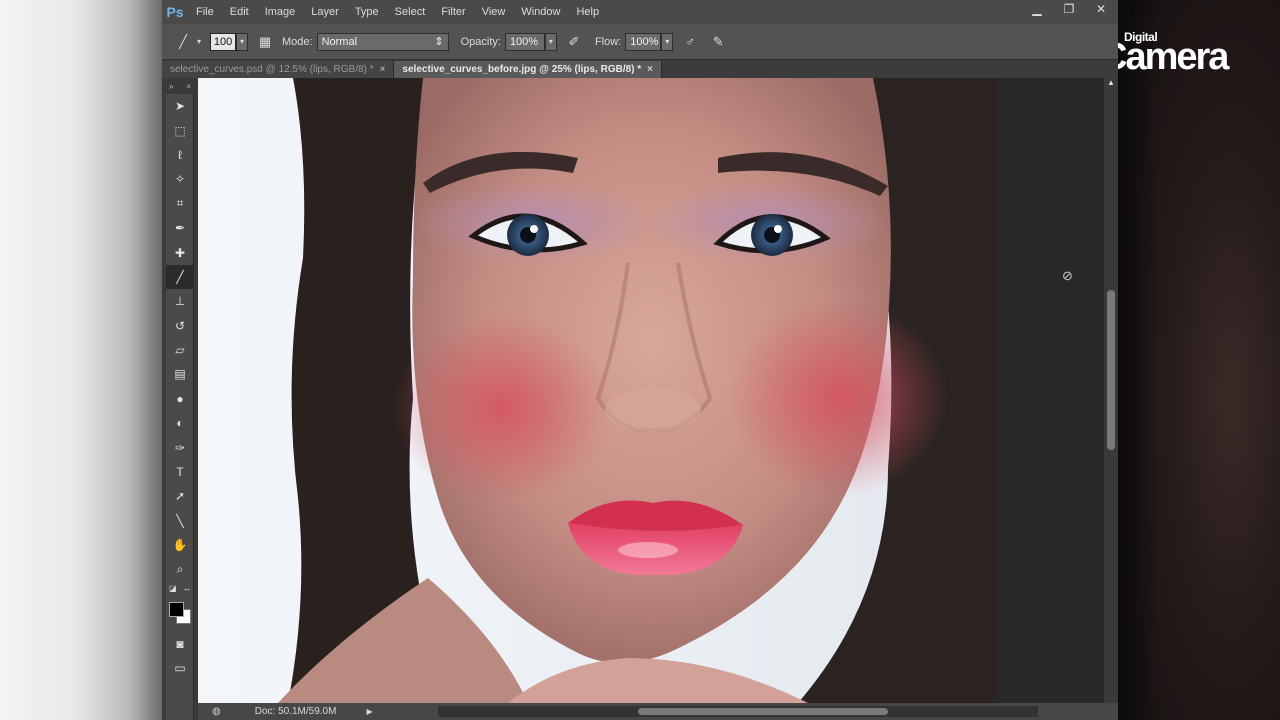  What do you see at coordinates (296, 711) in the screenshot?
I see `doc-size-text: Doc: 50.1M/59.0M` at bounding box center [296, 711].